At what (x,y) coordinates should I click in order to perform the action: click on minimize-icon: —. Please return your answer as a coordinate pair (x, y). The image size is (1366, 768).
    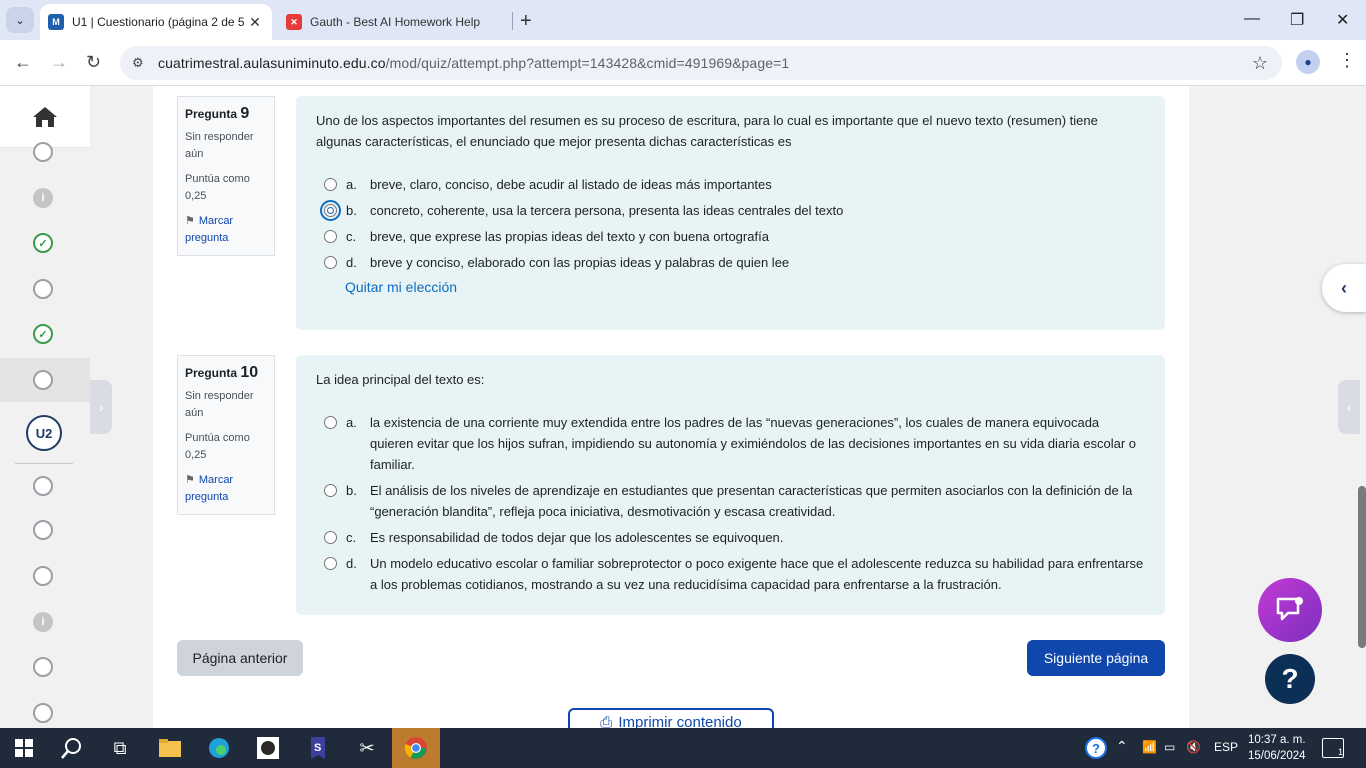
    Looking at the image, I should click on (1252, 19).